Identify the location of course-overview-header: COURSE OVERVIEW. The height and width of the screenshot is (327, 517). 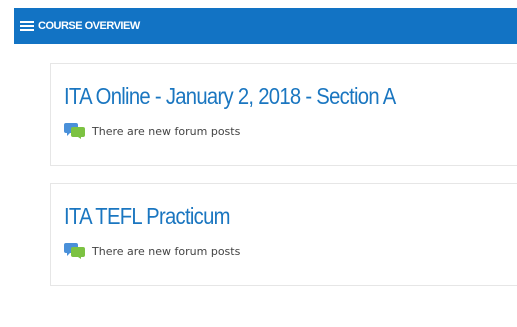
(265, 26).